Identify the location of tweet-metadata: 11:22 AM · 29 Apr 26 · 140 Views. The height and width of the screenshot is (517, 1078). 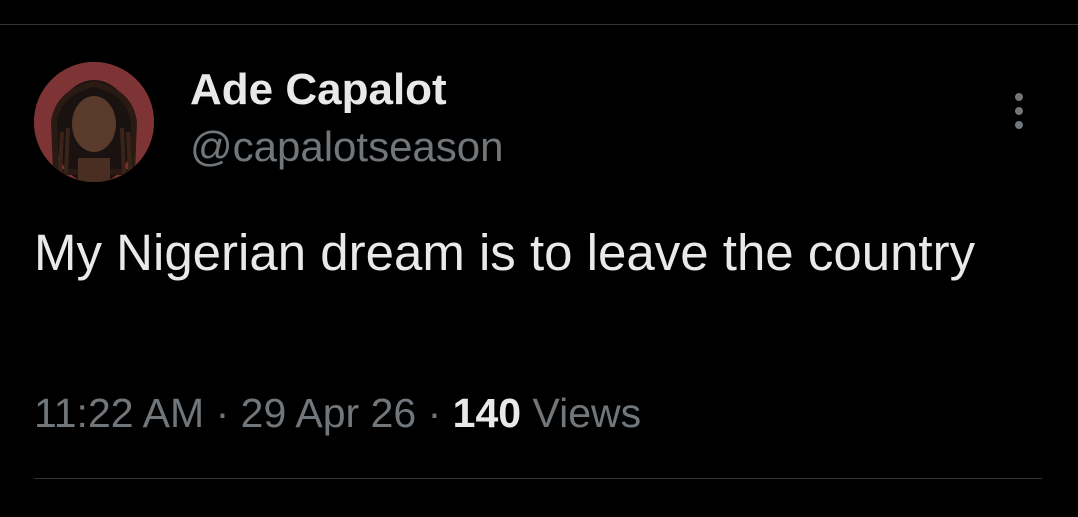
(337, 413).